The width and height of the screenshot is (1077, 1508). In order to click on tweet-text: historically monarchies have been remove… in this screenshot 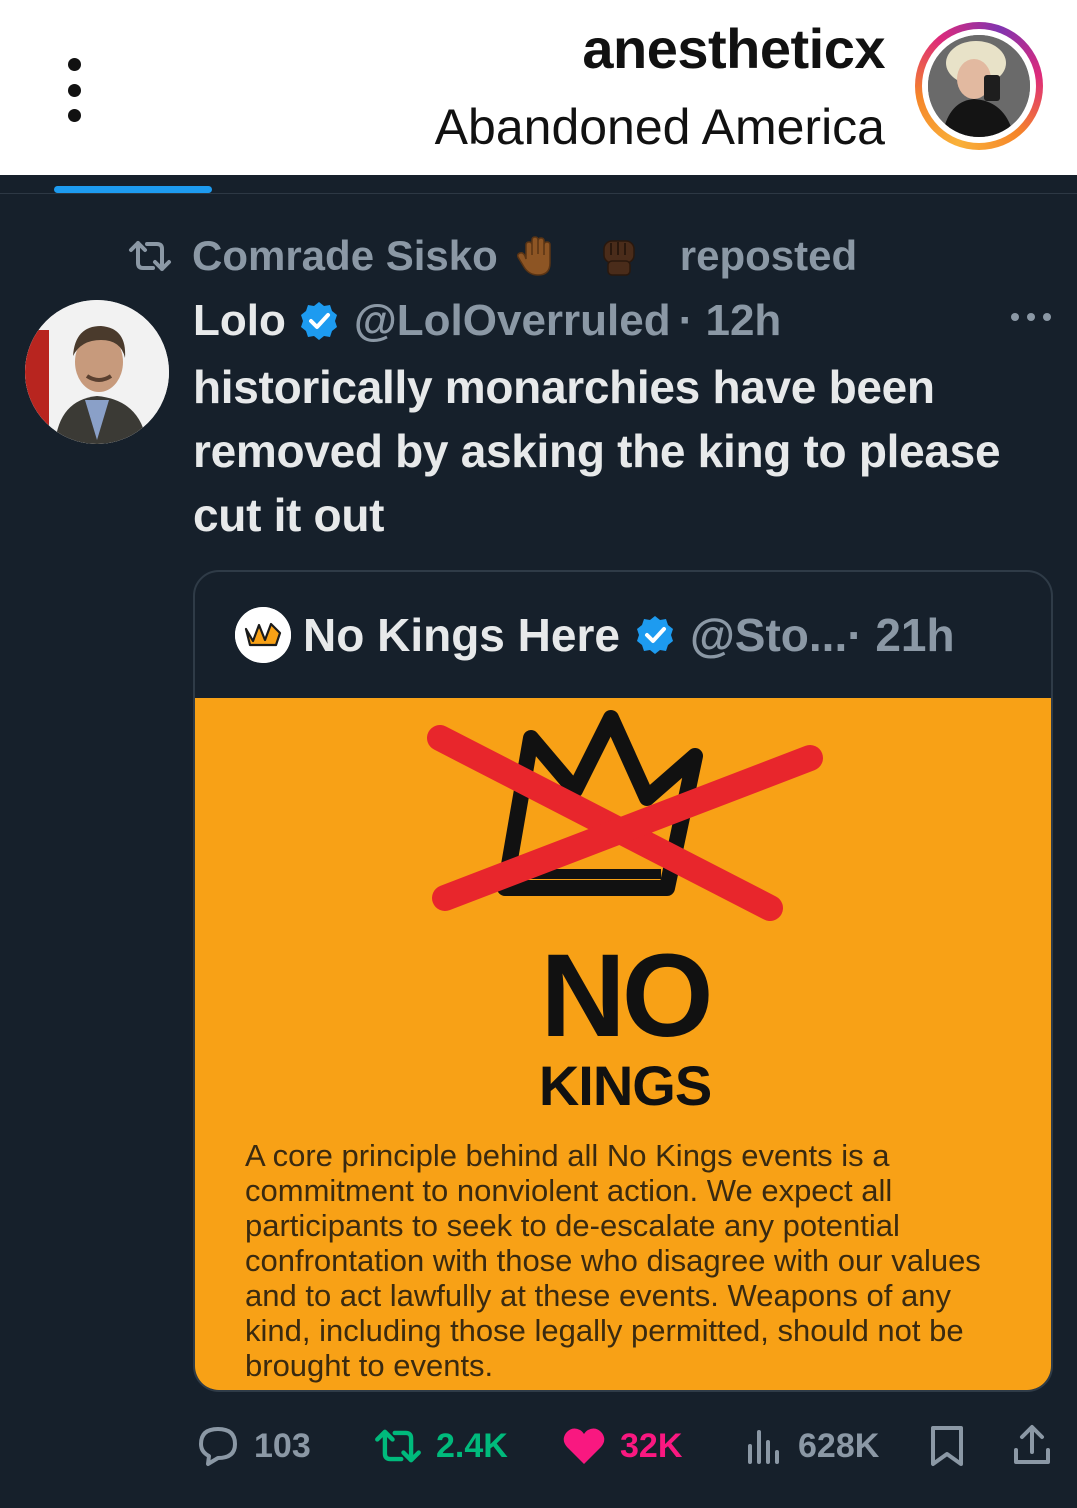, I will do `click(597, 451)`.